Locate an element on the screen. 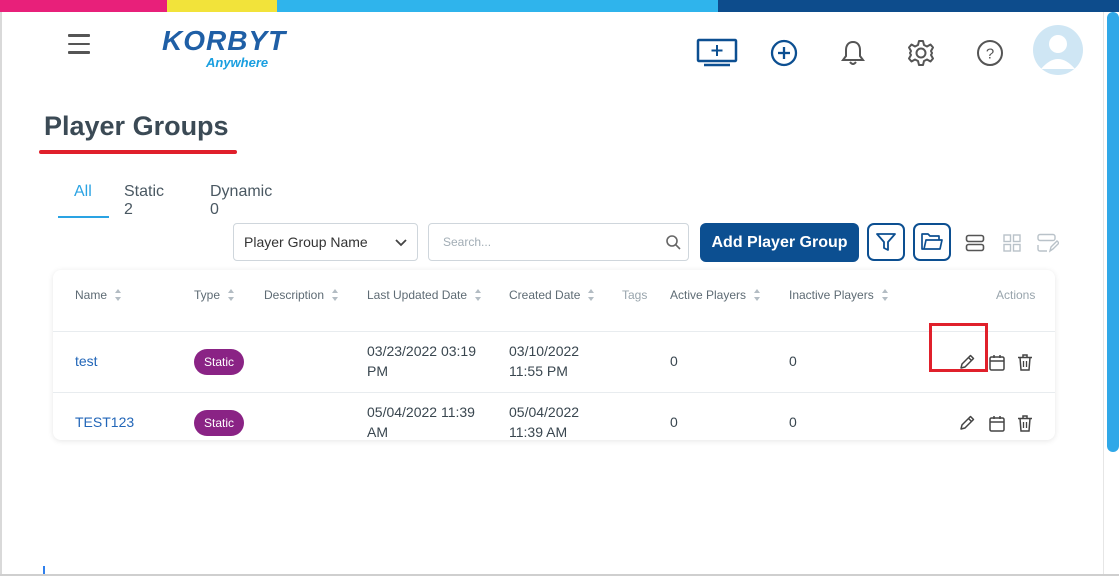  col-header-label: Inactive Players is located at coordinates (831, 295).